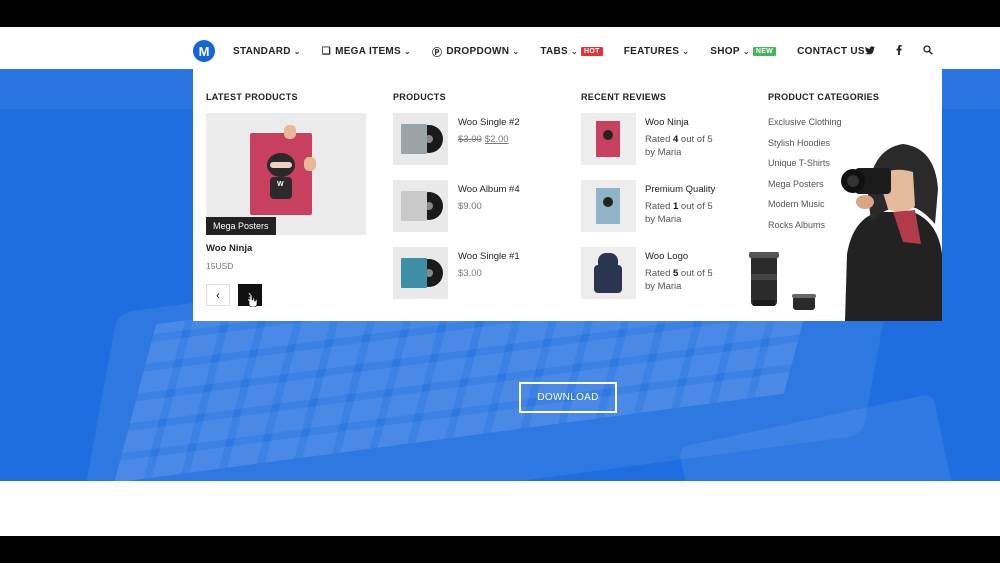 The width and height of the screenshot is (1000, 563). I want to click on chevron-left-icon: ‹, so click(218, 295).